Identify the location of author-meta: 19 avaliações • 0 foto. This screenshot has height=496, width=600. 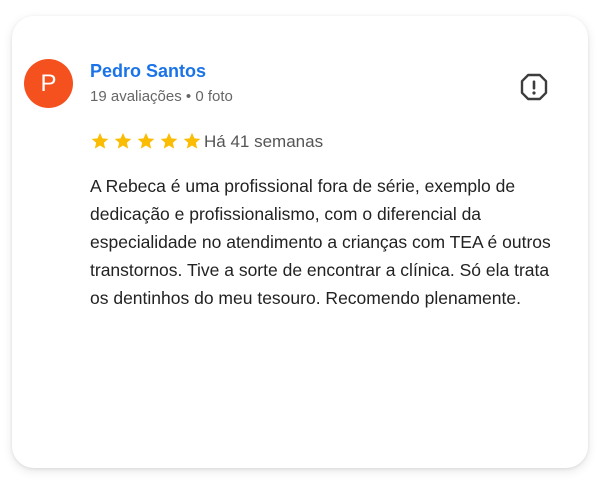
(161, 96).